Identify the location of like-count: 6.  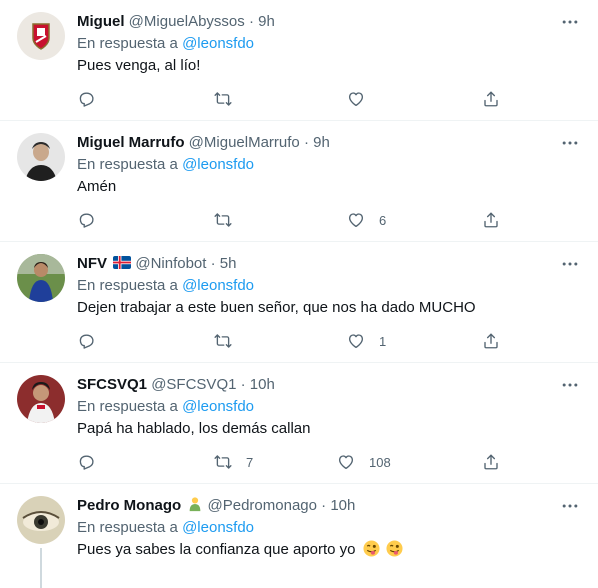
(383, 220).